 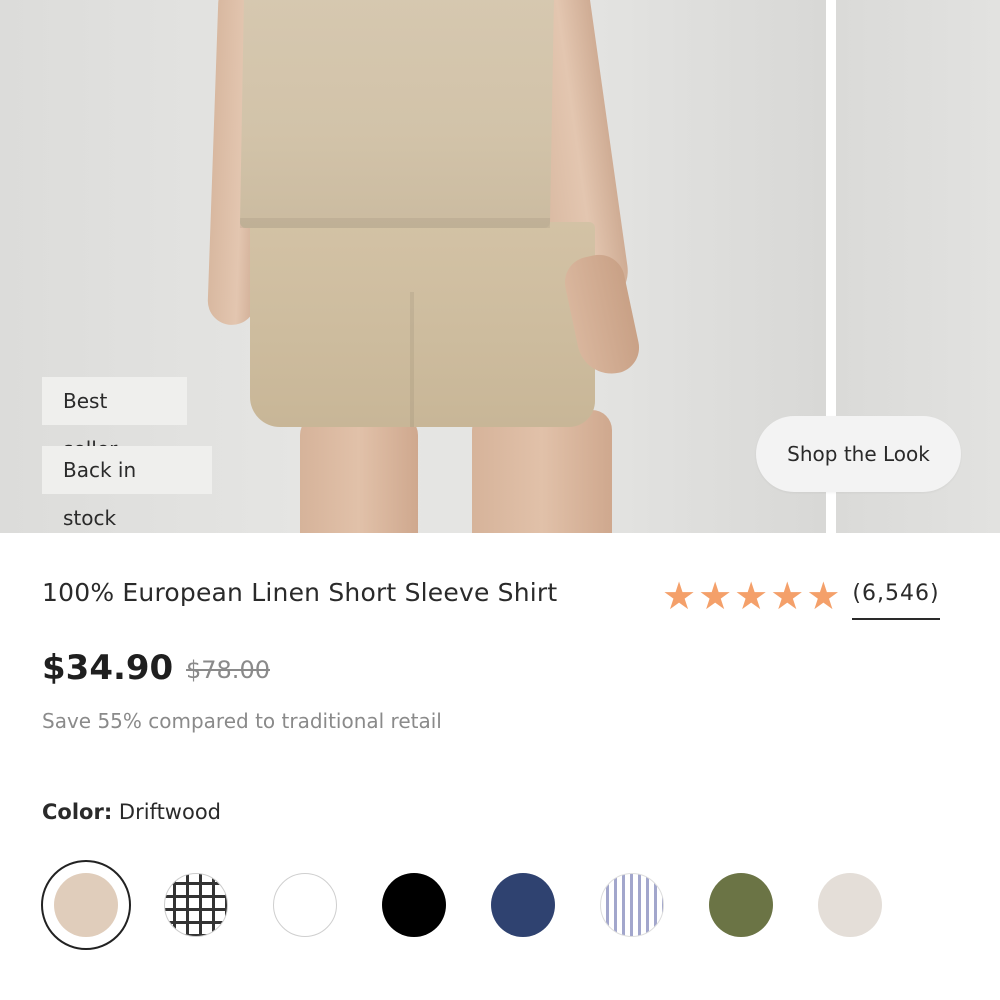 I want to click on sale-price: $34.90, so click(x=108, y=668).